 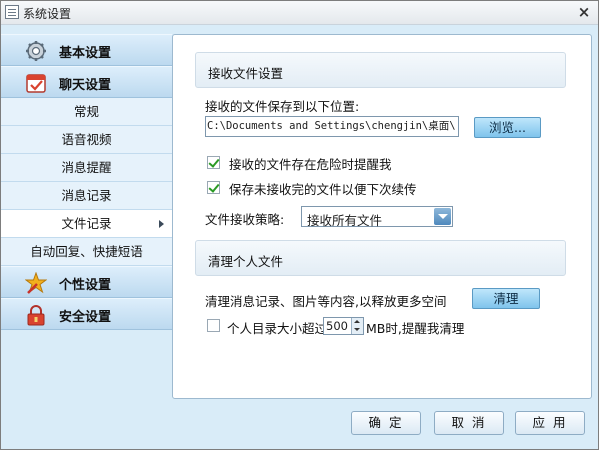 I want to click on size-limit-value: 500, so click(x=337, y=326).